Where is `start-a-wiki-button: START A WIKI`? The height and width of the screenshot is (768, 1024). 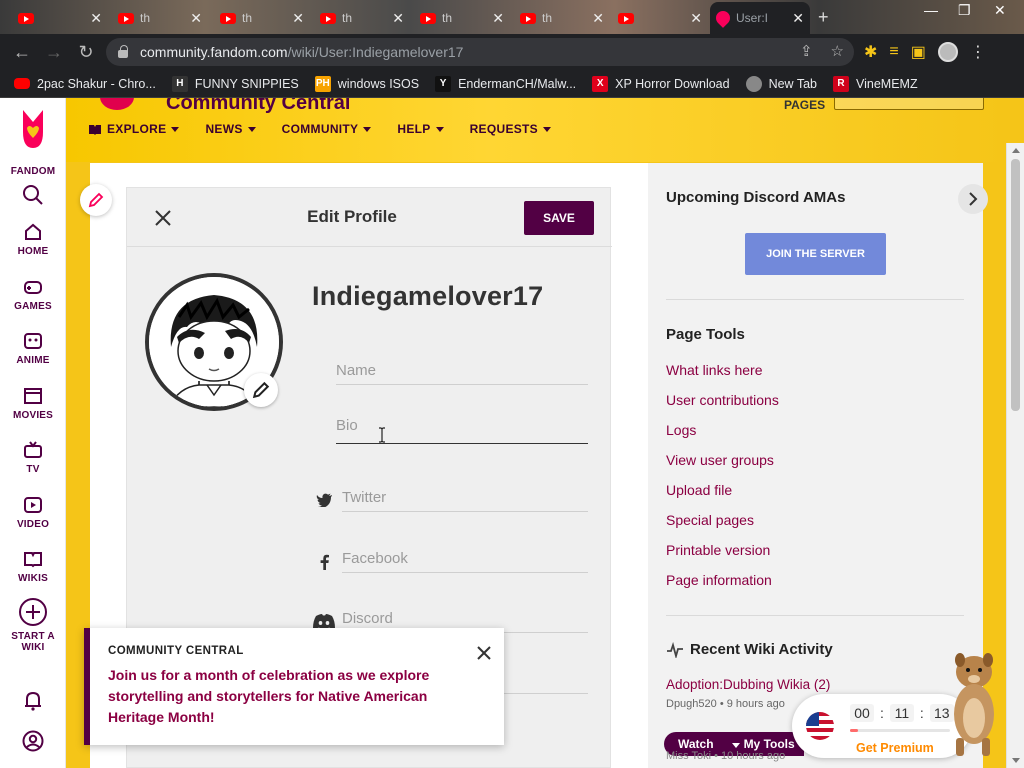
start-a-wiki-button: START A WIKI is located at coordinates (33, 625).